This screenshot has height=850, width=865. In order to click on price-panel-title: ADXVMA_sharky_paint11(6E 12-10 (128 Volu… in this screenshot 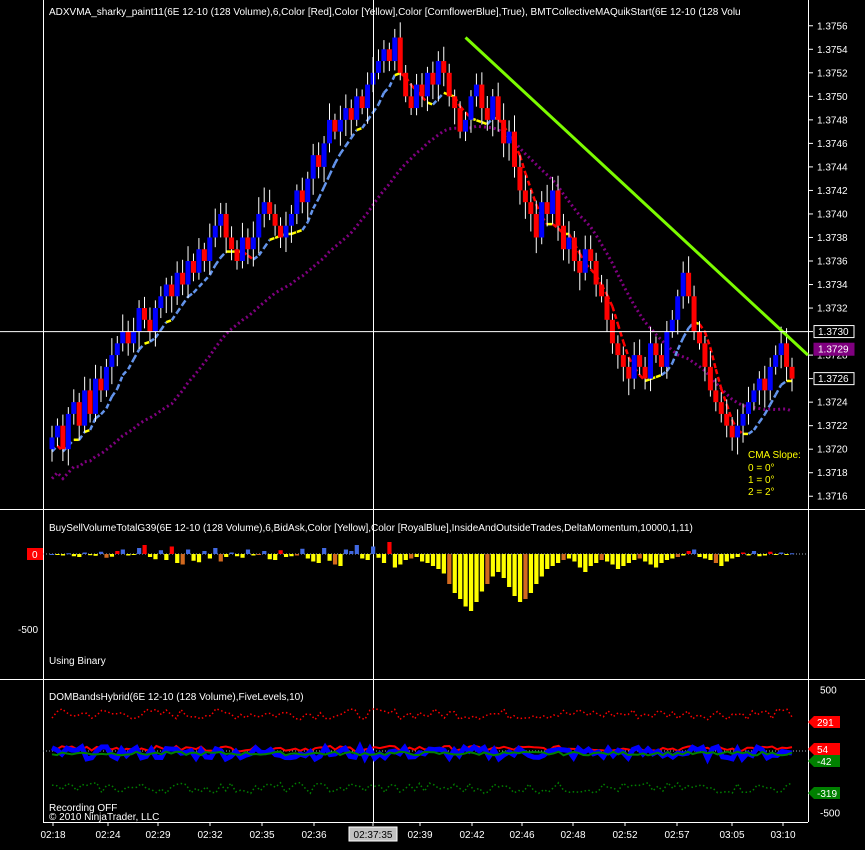, I will do `click(395, 12)`.